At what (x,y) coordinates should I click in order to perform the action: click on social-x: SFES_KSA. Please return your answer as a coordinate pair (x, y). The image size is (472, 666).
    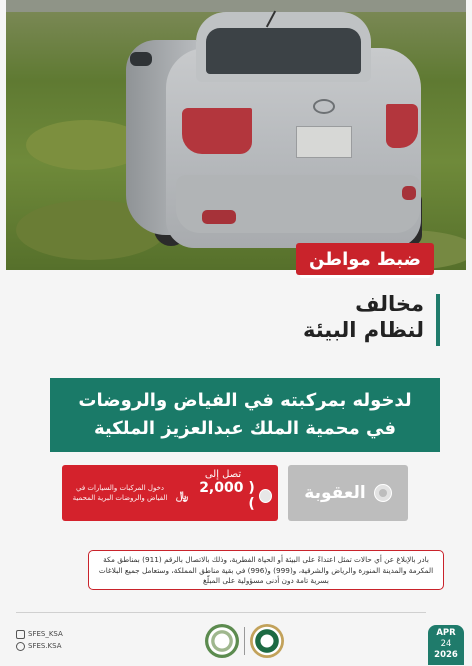
    Looking at the image, I should click on (39, 634).